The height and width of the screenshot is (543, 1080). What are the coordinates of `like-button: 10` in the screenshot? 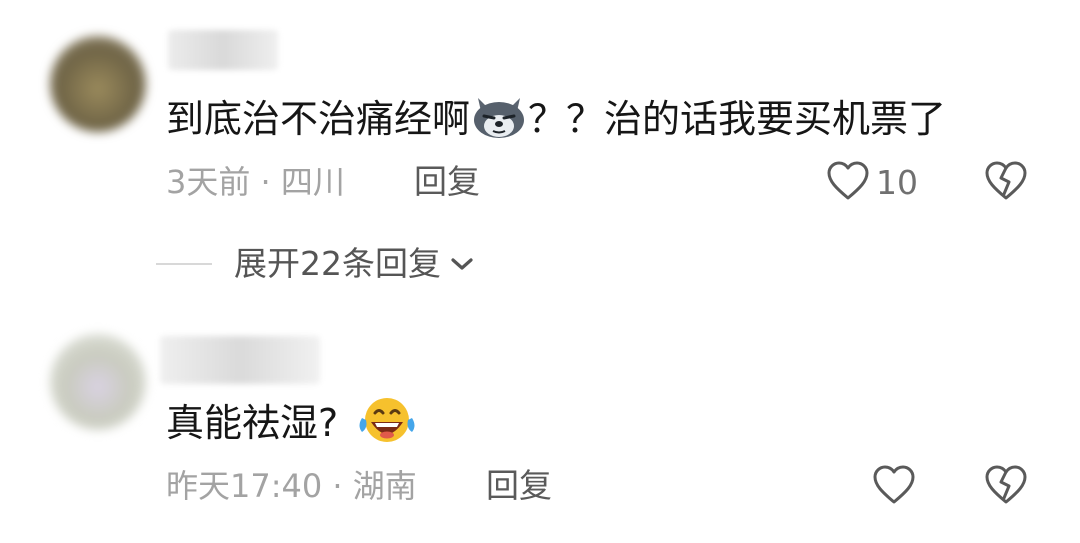 It's located at (872, 183).